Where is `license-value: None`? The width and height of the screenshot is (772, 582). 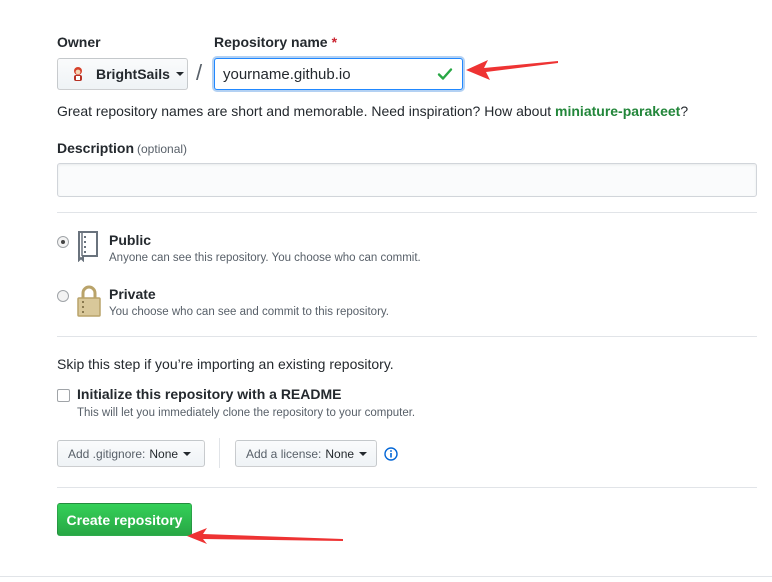 license-value: None is located at coordinates (340, 453).